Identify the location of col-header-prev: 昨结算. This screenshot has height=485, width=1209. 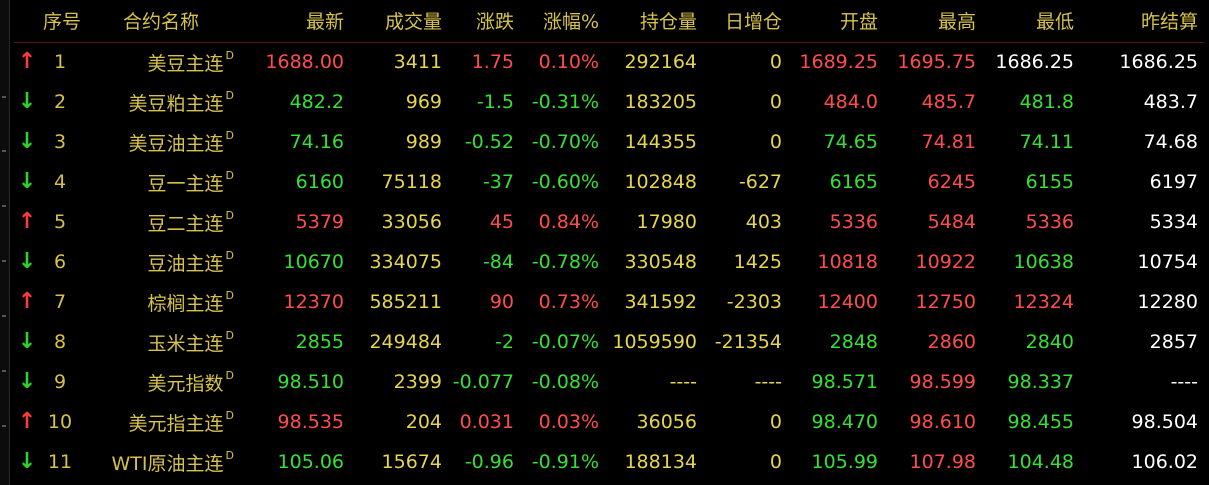
(1142, 21).